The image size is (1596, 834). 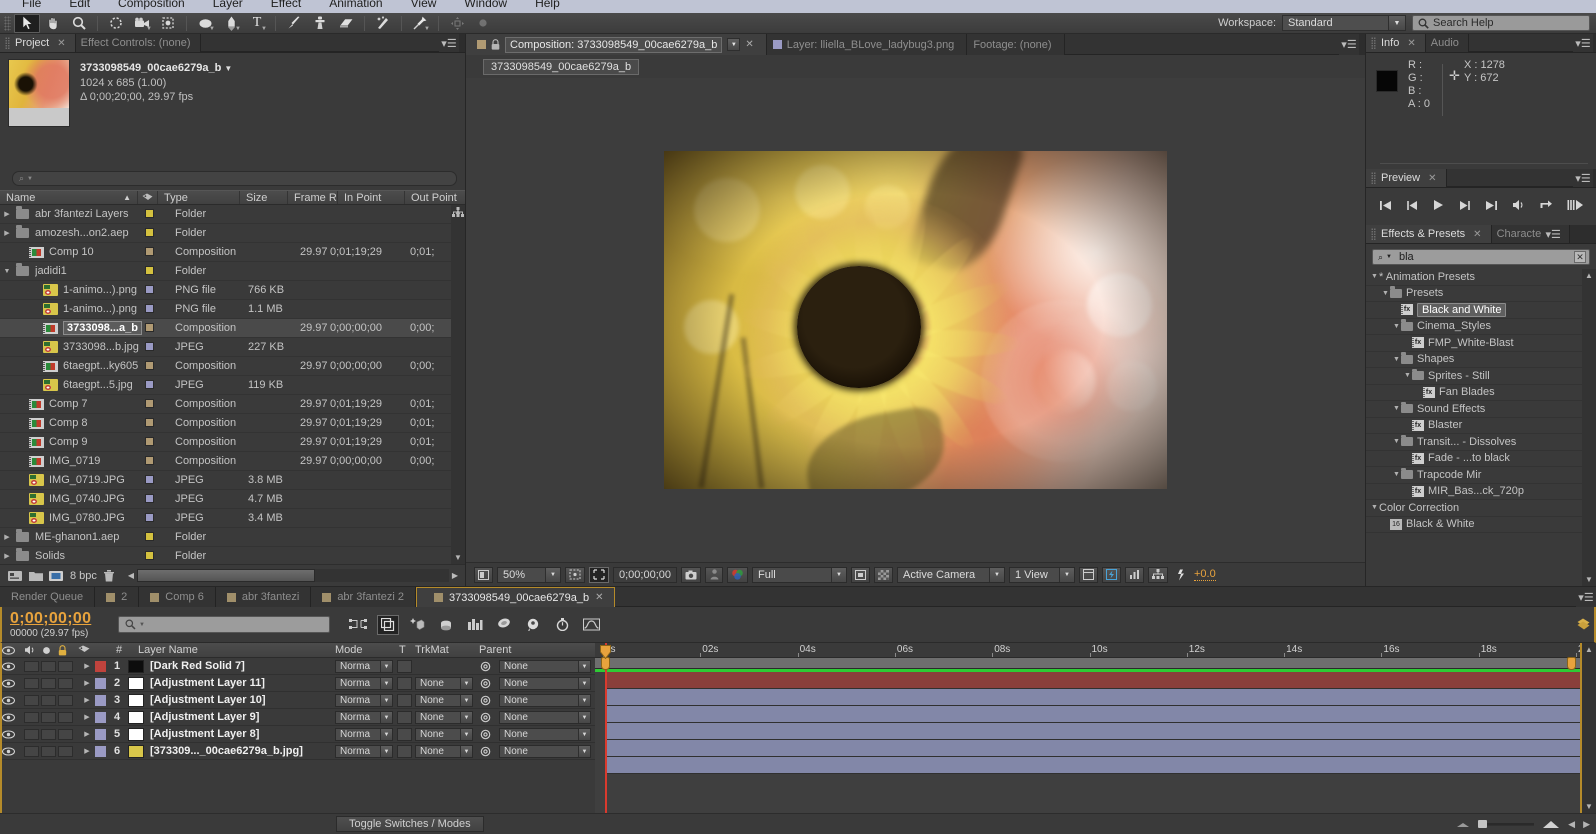 I want to click on last-frame-icon, so click(x=1491, y=205).